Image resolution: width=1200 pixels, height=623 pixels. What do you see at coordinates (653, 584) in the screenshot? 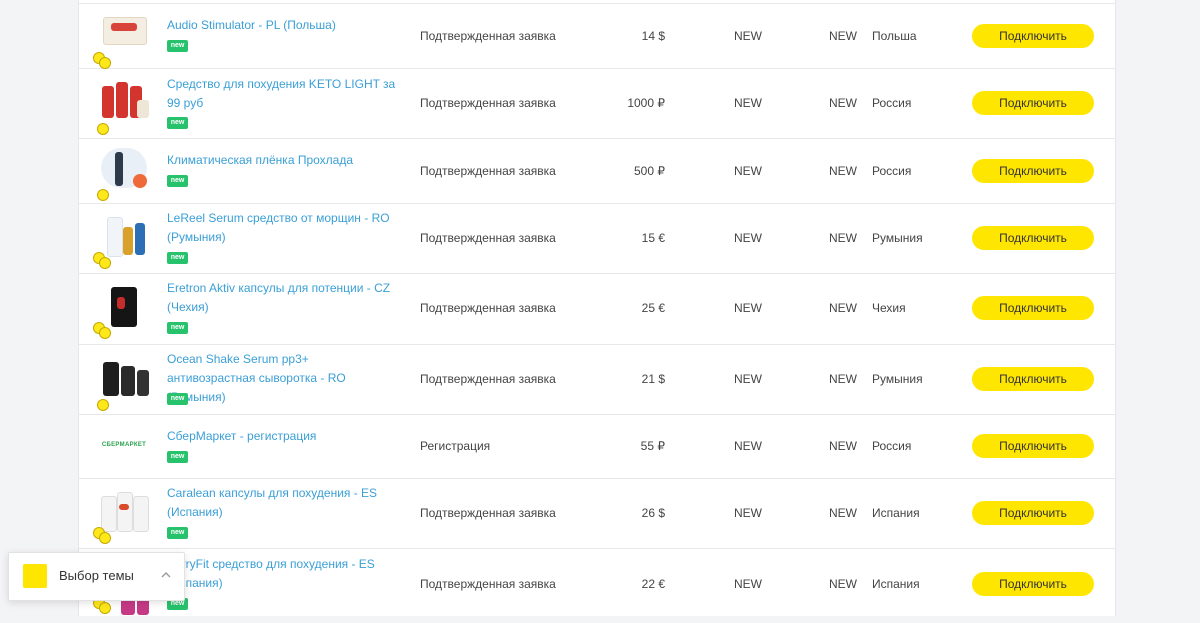
I see `payout: 22 €` at bounding box center [653, 584].